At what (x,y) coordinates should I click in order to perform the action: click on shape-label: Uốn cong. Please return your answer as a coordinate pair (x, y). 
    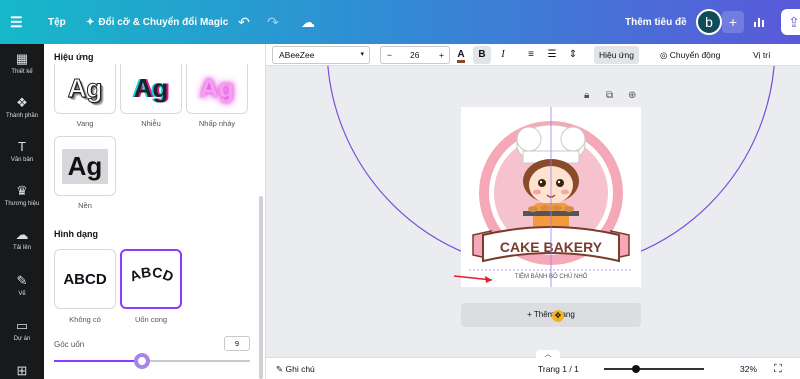
    Looking at the image, I should click on (151, 319).